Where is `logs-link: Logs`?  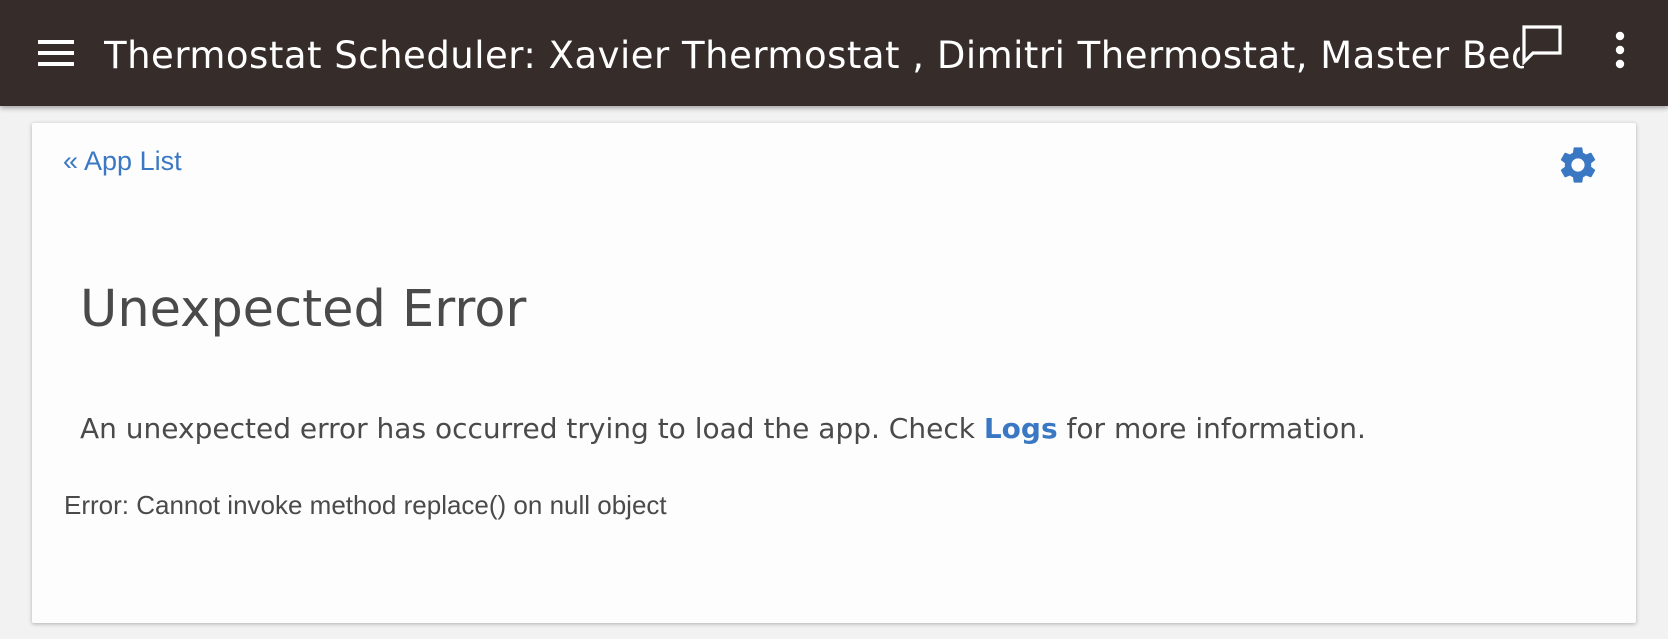 logs-link: Logs is located at coordinates (1021, 428).